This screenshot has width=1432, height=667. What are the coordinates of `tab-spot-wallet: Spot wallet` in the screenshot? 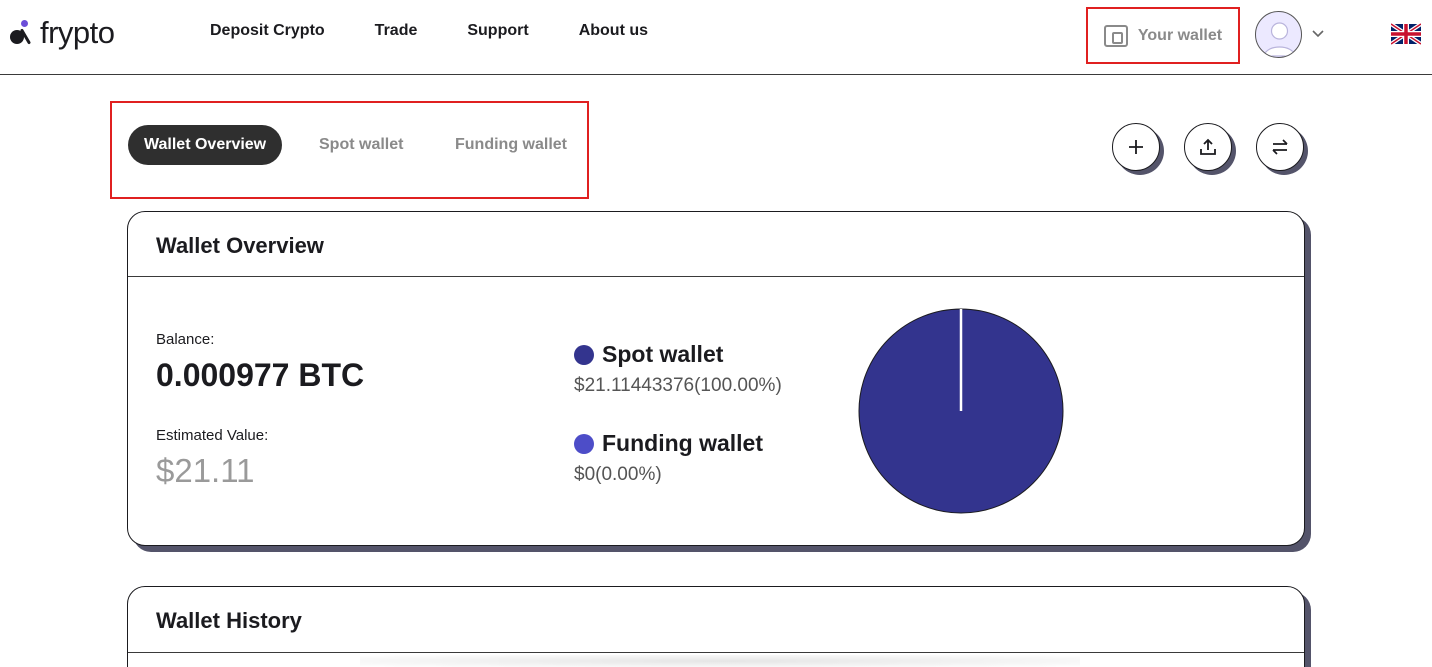 It's located at (361, 145).